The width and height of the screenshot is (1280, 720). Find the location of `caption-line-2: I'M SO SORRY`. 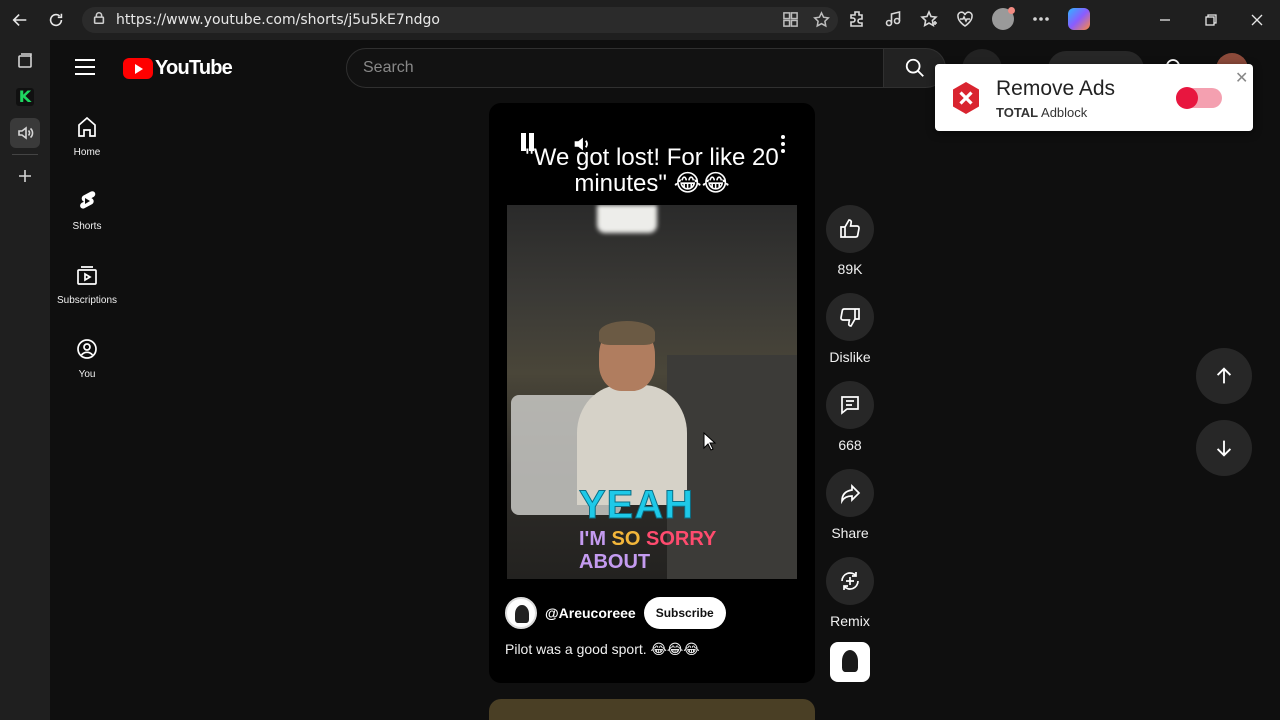

caption-line-2: I'M SO SORRY is located at coordinates (688, 539).